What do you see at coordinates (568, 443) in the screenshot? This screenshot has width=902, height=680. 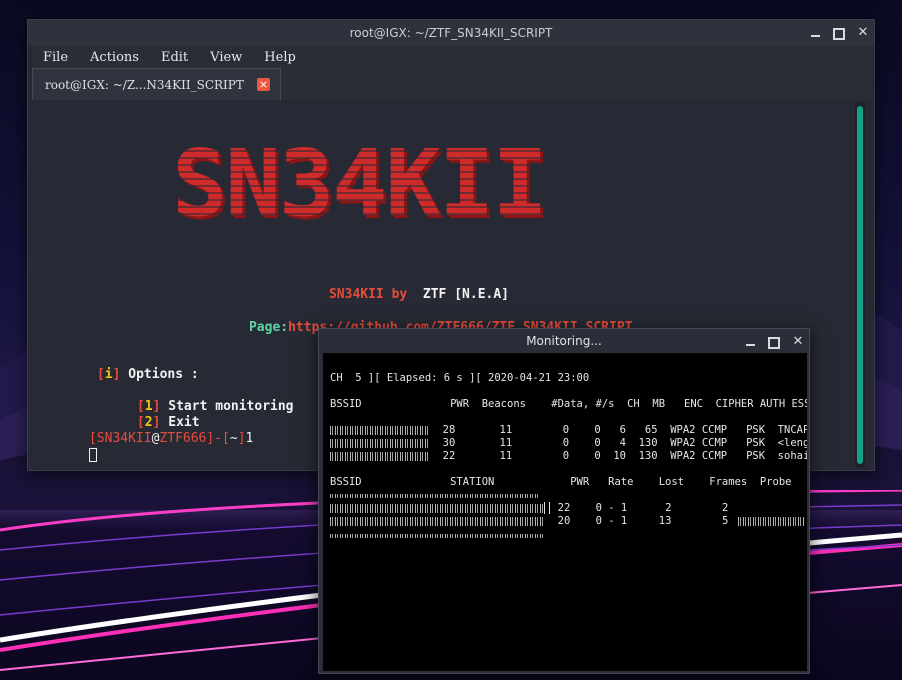 I see `ap-row: 30 11 0 0 4 130 WPA2 CCMP PSK <leng` at bounding box center [568, 443].